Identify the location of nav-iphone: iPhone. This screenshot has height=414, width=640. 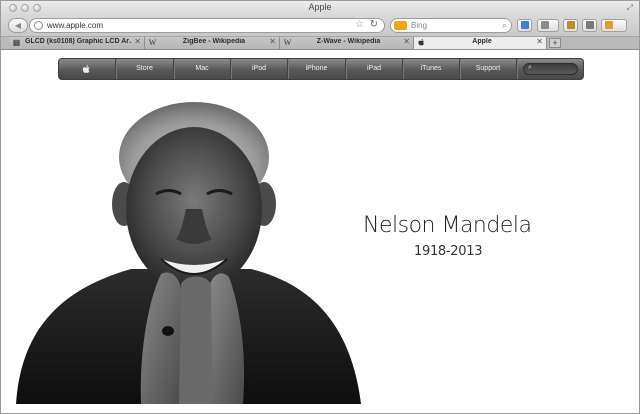
(317, 69).